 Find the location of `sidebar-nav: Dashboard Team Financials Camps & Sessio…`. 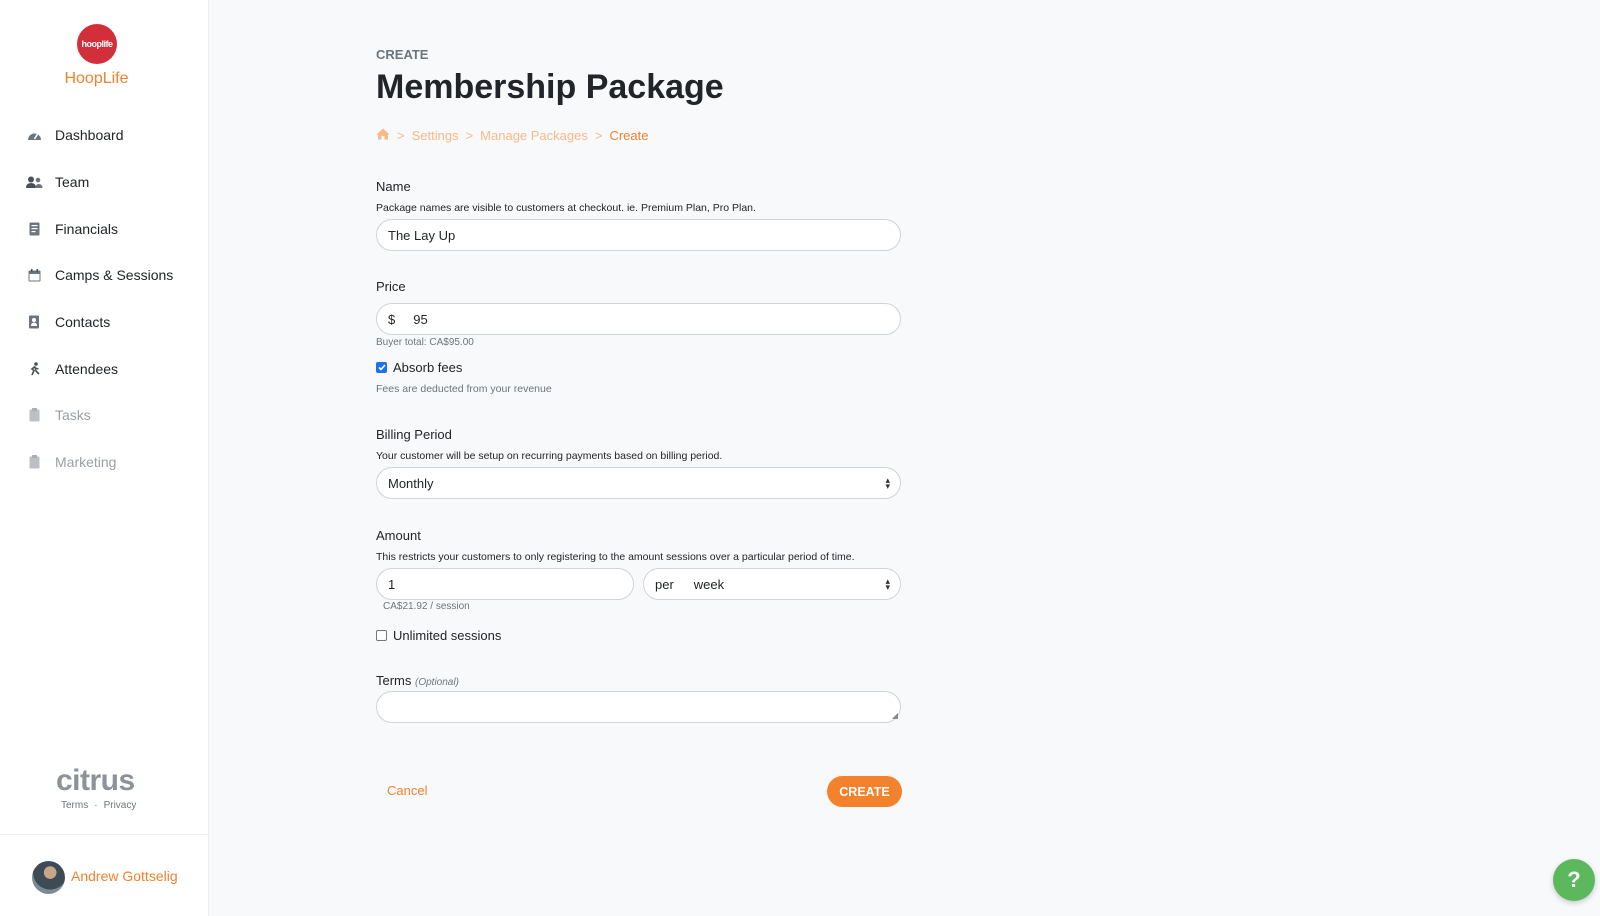

sidebar-nav: Dashboard Team Financials Camps & Sessio… is located at coordinates (104, 299).